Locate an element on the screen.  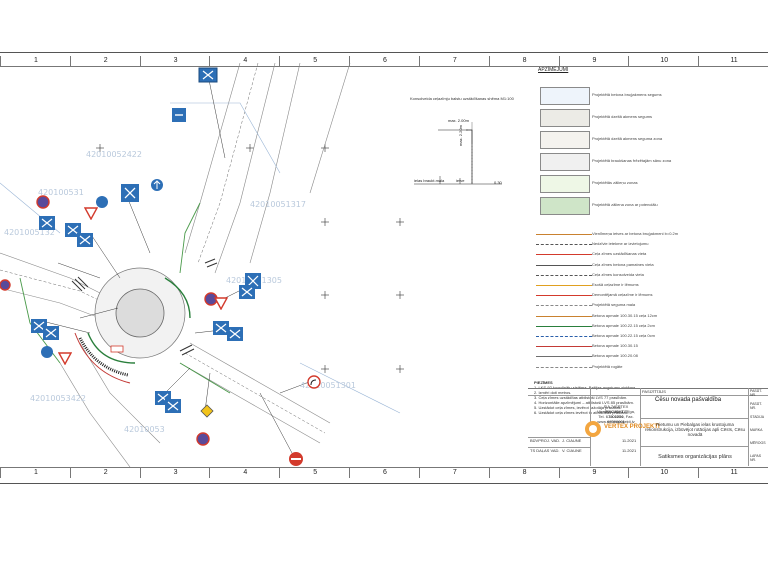
grid-column-label: 10 is located at coordinates (663, 473).